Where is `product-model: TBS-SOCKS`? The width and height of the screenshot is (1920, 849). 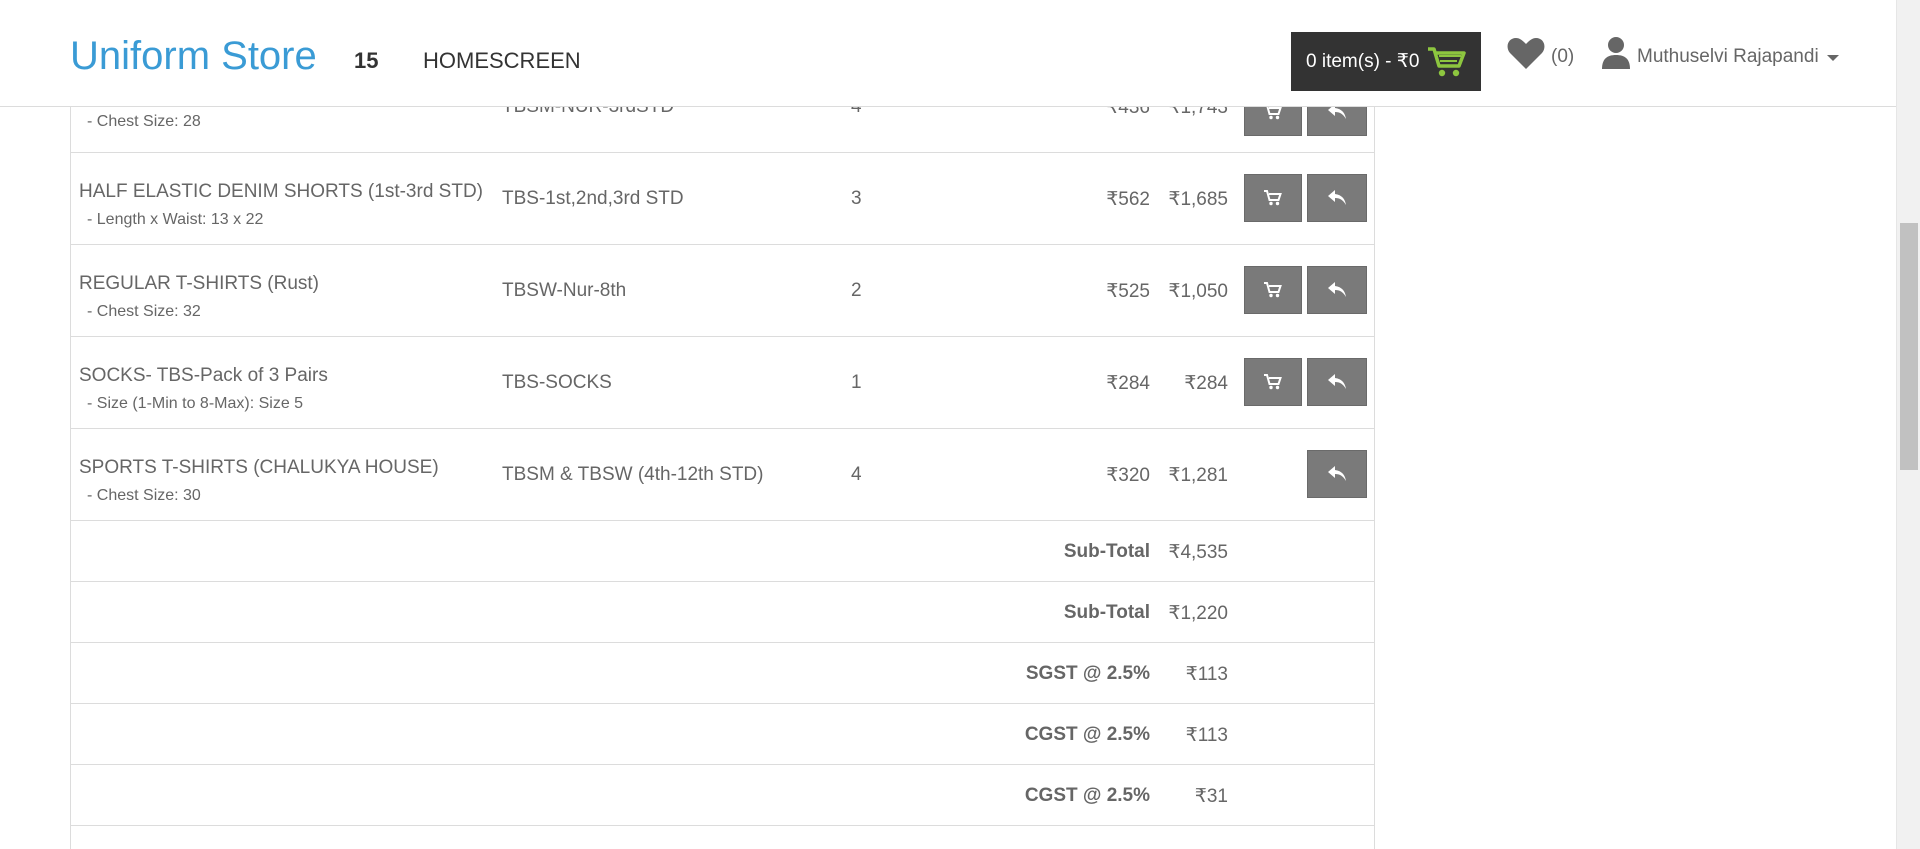 product-model: TBS-SOCKS is located at coordinates (557, 382).